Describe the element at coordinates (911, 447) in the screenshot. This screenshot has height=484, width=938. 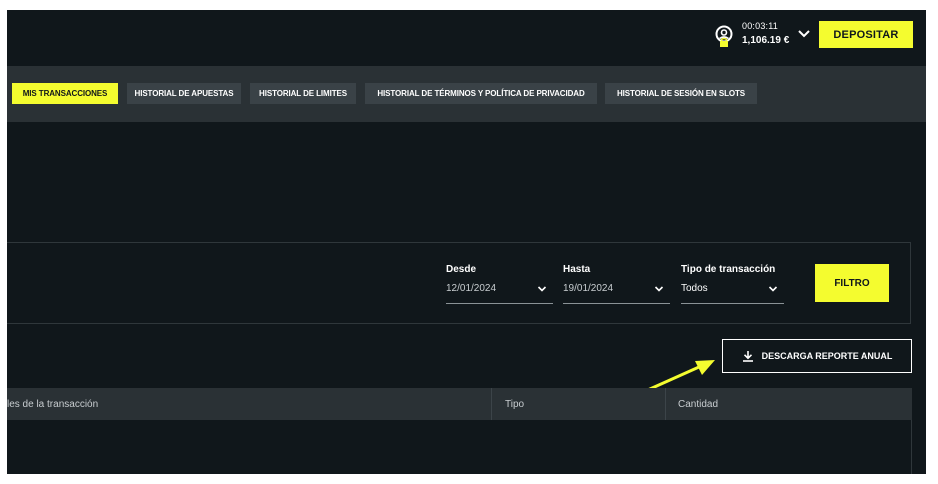
I see `table-right-border` at that location.